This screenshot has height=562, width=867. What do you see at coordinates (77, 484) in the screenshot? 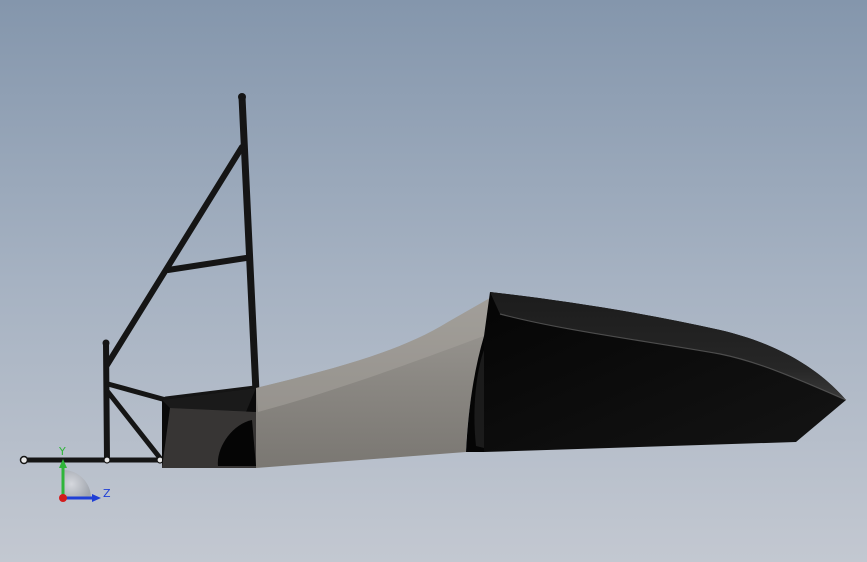
I see `triad-quadrant` at bounding box center [77, 484].